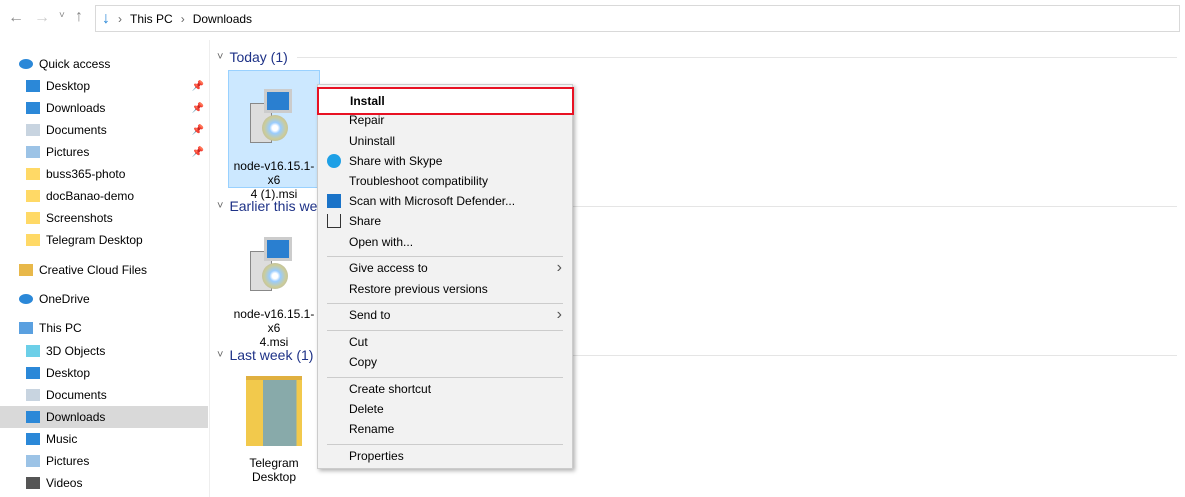 Image resolution: width=1185 pixels, height=497 pixels. Describe the element at coordinates (104, 461) in the screenshot. I see `sidebar-item: Pictures` at that location.